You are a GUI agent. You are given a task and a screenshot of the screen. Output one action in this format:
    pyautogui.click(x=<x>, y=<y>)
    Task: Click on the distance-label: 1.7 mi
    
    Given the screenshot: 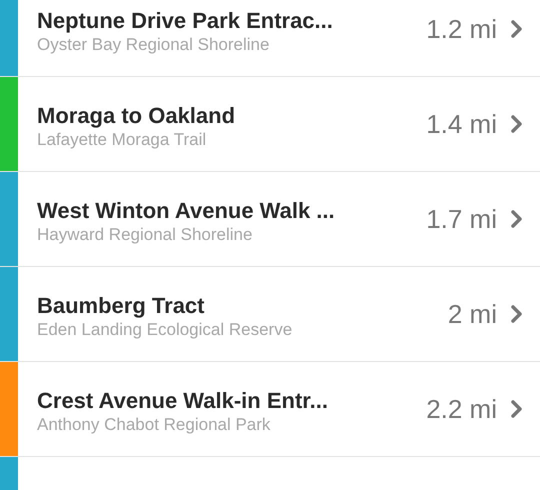 What is the action you would take?
    pyautogui.click(x=461, y=219)
    